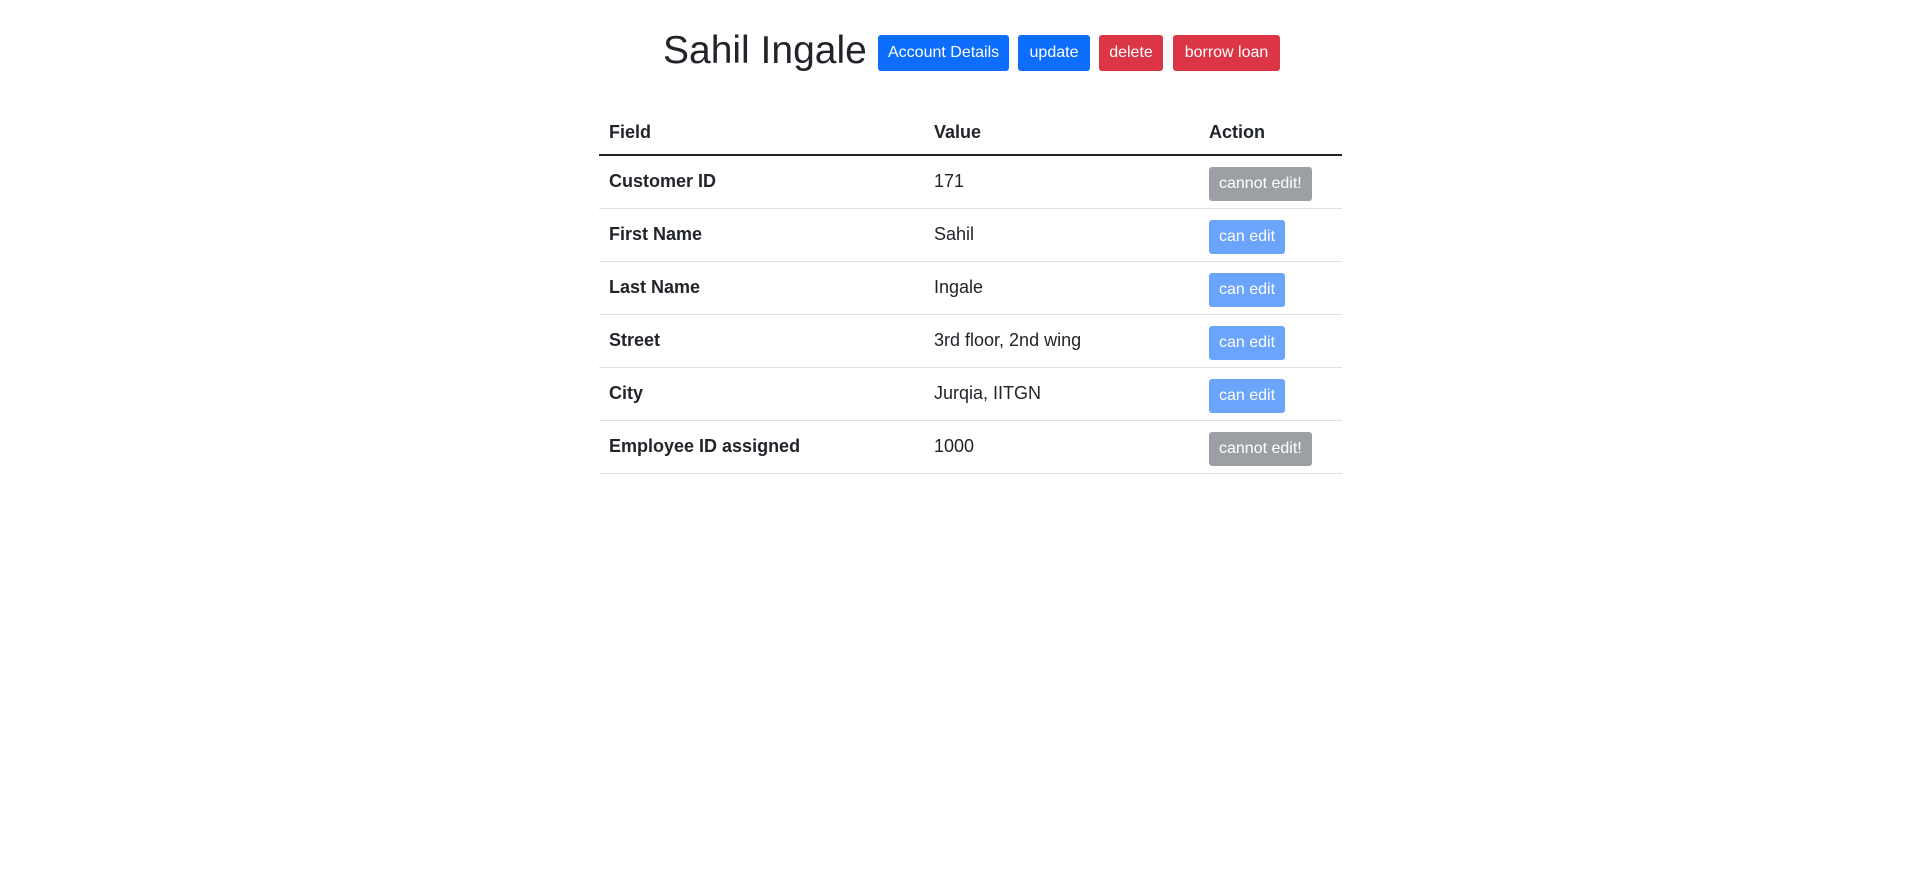  I want to click on field-label: Employee ID assigned, so click(761, 447).